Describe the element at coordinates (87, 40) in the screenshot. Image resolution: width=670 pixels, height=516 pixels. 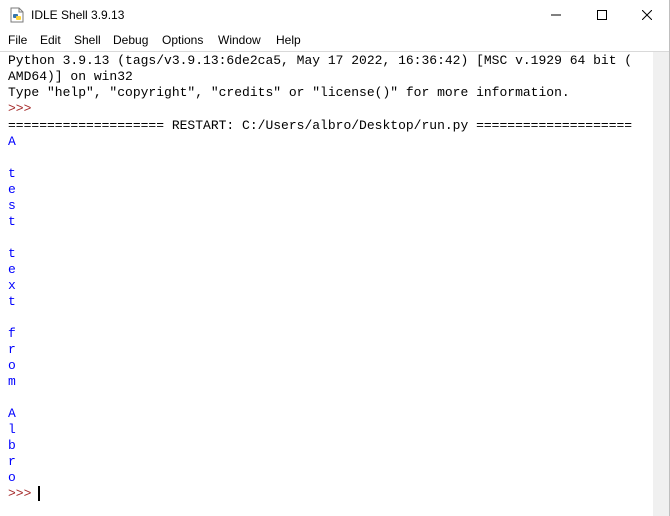
I see `menu-shell: Shell` at that location.